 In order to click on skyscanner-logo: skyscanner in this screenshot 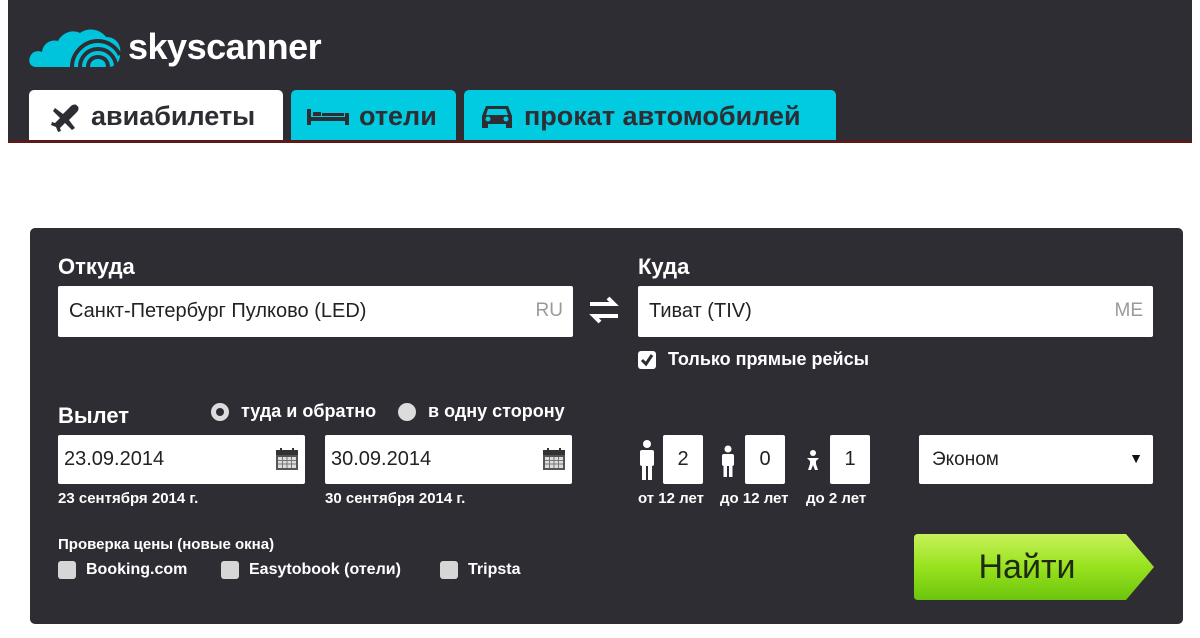, I will do `click(175, 43)`.